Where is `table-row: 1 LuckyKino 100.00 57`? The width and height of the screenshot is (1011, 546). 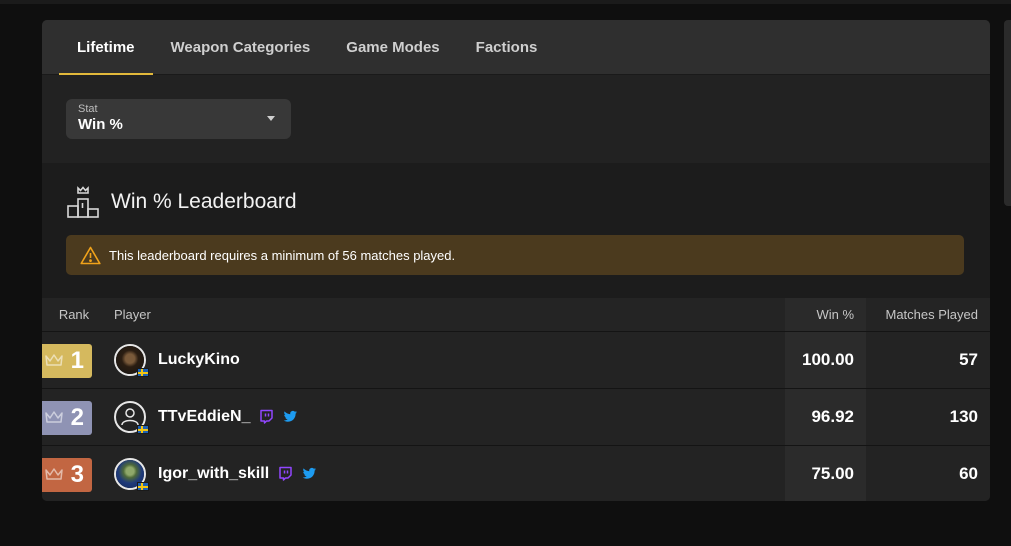 table-row: 1 LuckyKino 100.00 57 is located at coordinates (516, 359).